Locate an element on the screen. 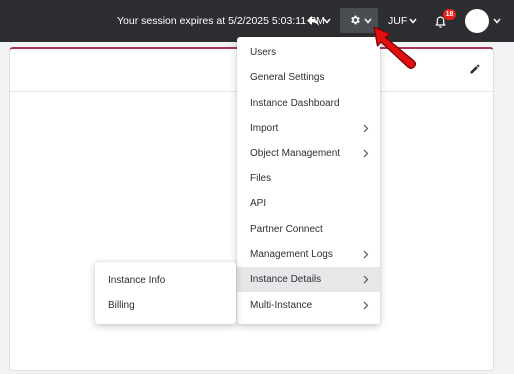 This screenshot has width=514, height=374. pencil-icon is located at coordinates (475, 69).